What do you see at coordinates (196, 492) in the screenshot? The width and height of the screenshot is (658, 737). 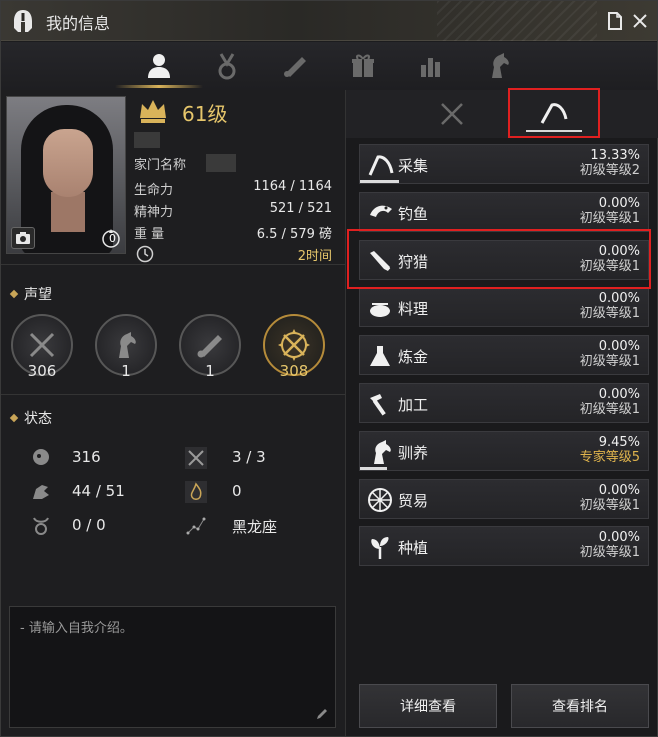 I see `flame-icon` at bounding box center [196, 492].